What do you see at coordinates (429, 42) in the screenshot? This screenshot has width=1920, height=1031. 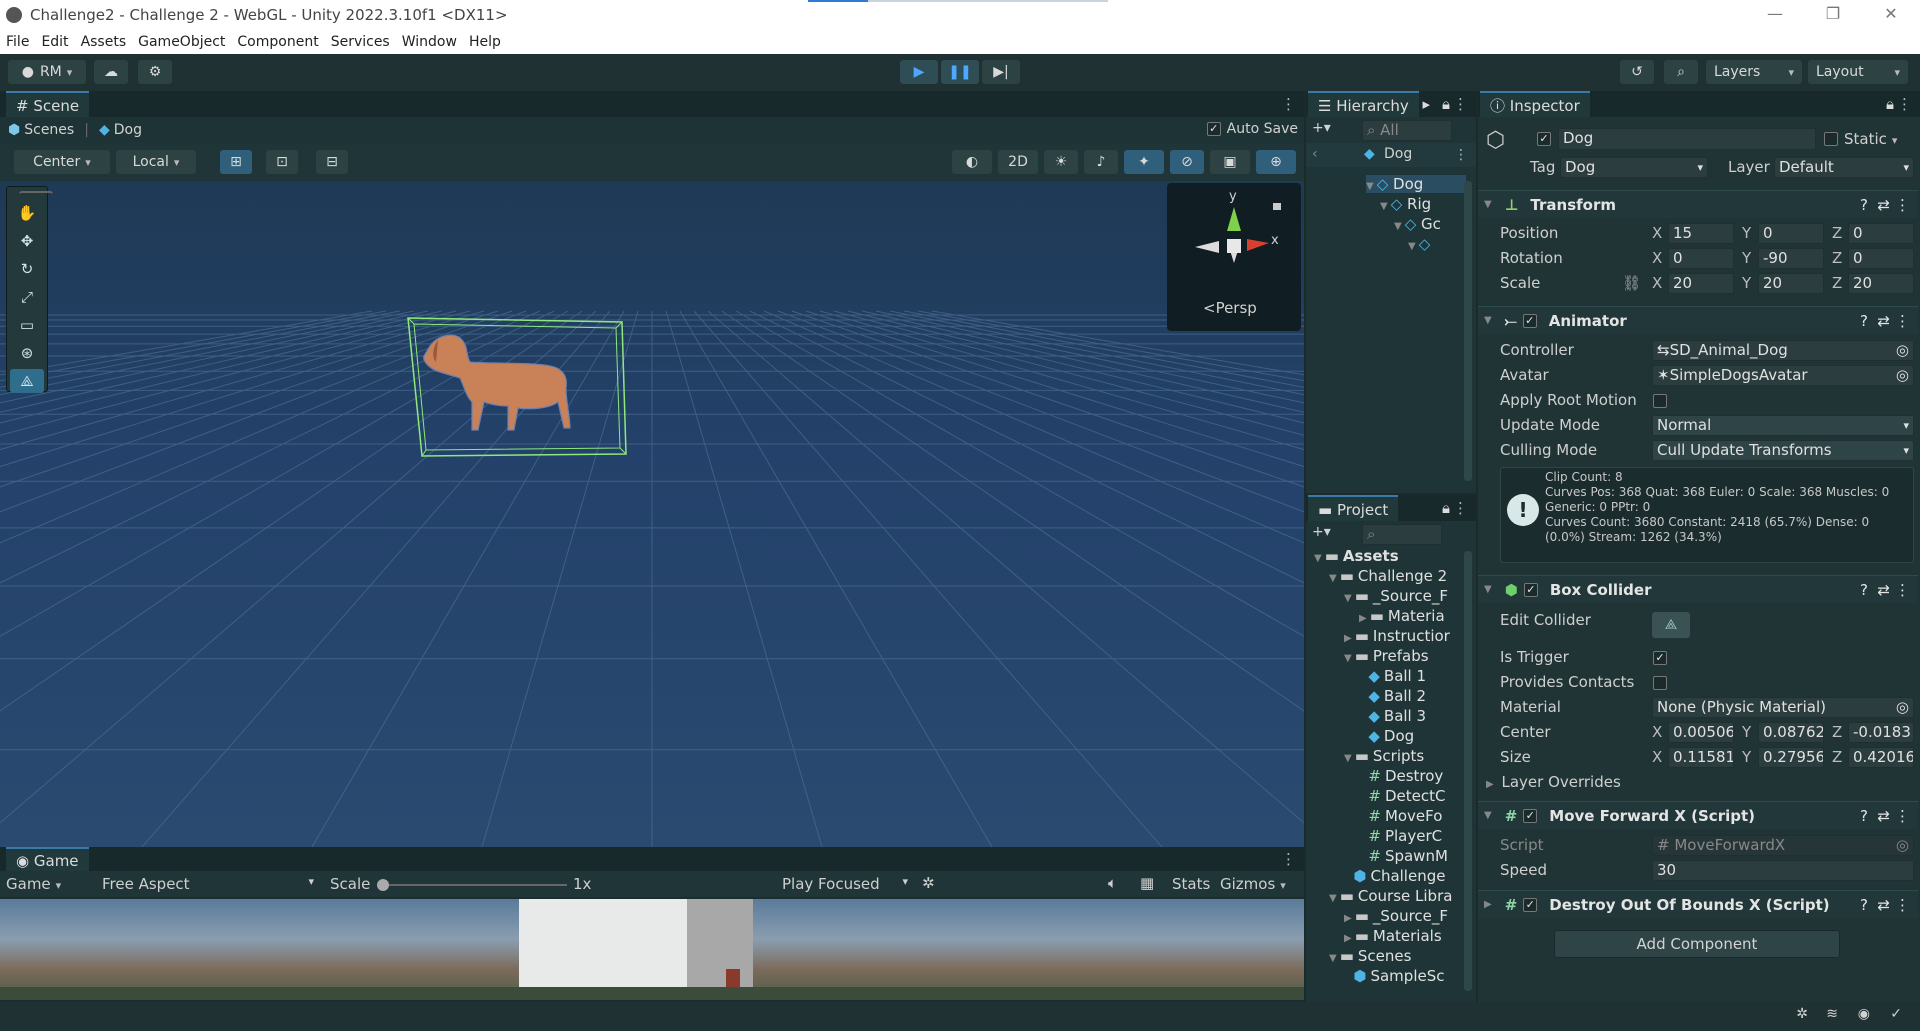 I see `menu-window: Window` at bounding box center [429, 42].